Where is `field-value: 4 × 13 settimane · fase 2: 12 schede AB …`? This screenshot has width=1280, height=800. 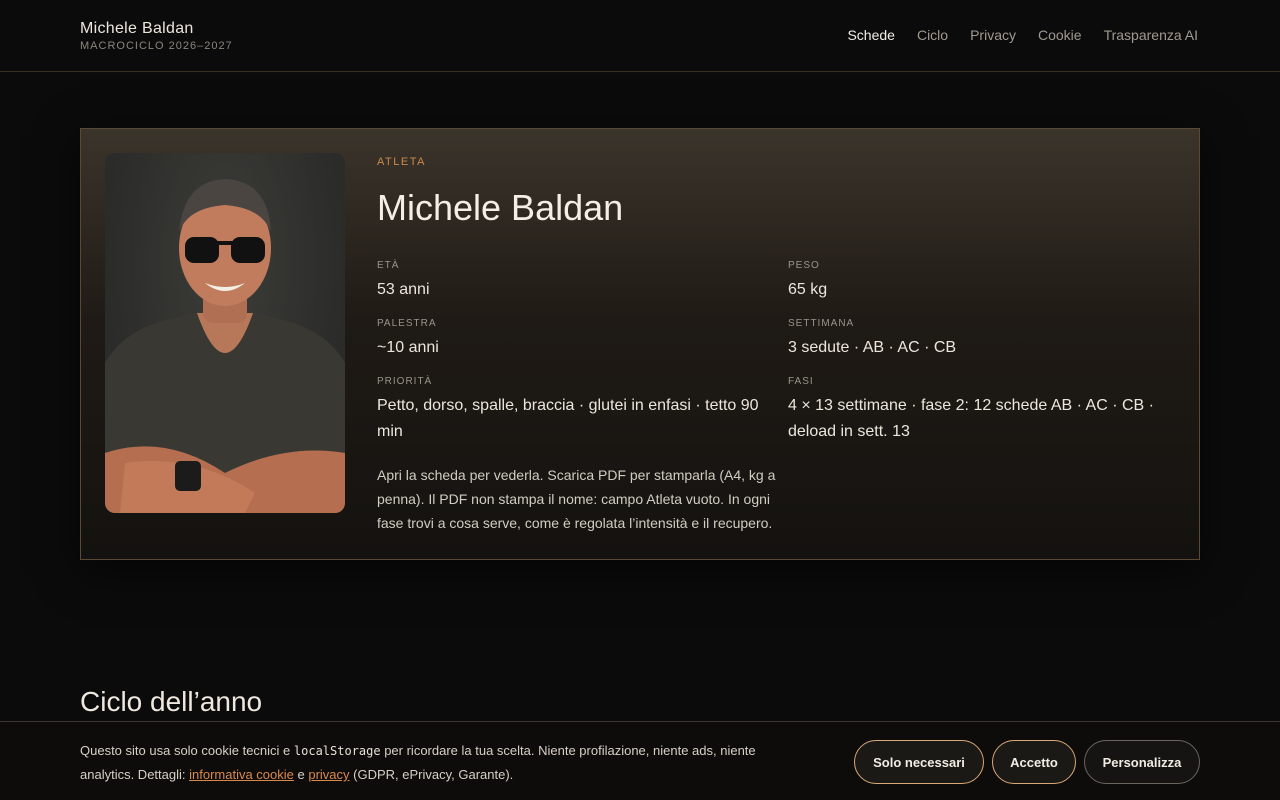 field-value: 4 × 13 settimane · fase 2: 12 schede AB … is located at coordinates (971, 418).